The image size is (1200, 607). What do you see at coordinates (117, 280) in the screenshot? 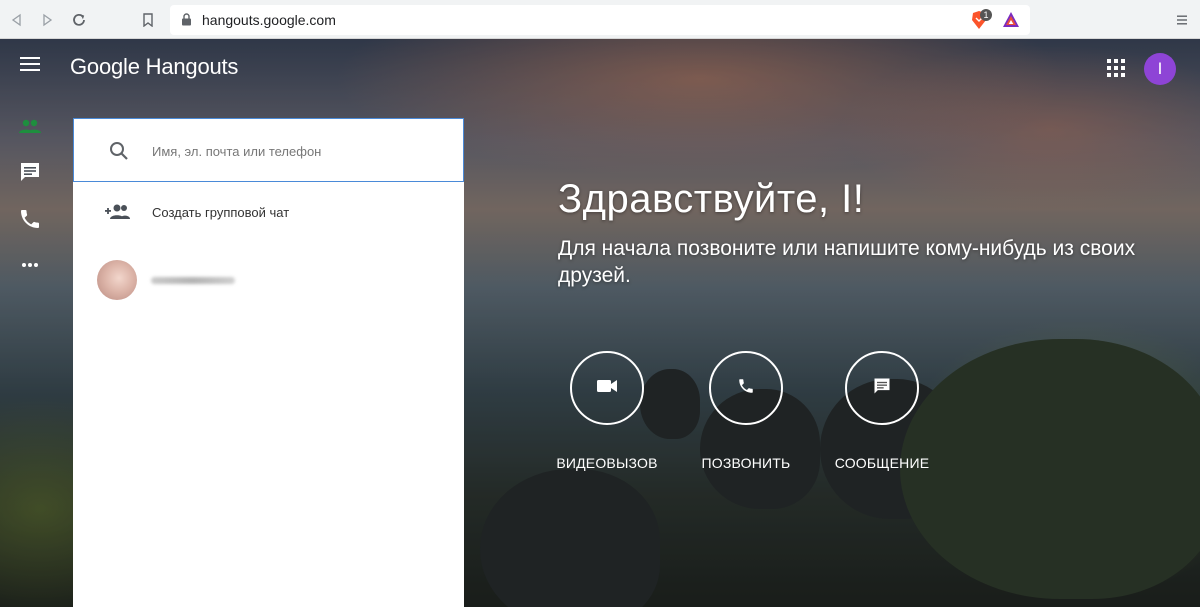
I see `contact-avatar` at bounding box center [117, 280].